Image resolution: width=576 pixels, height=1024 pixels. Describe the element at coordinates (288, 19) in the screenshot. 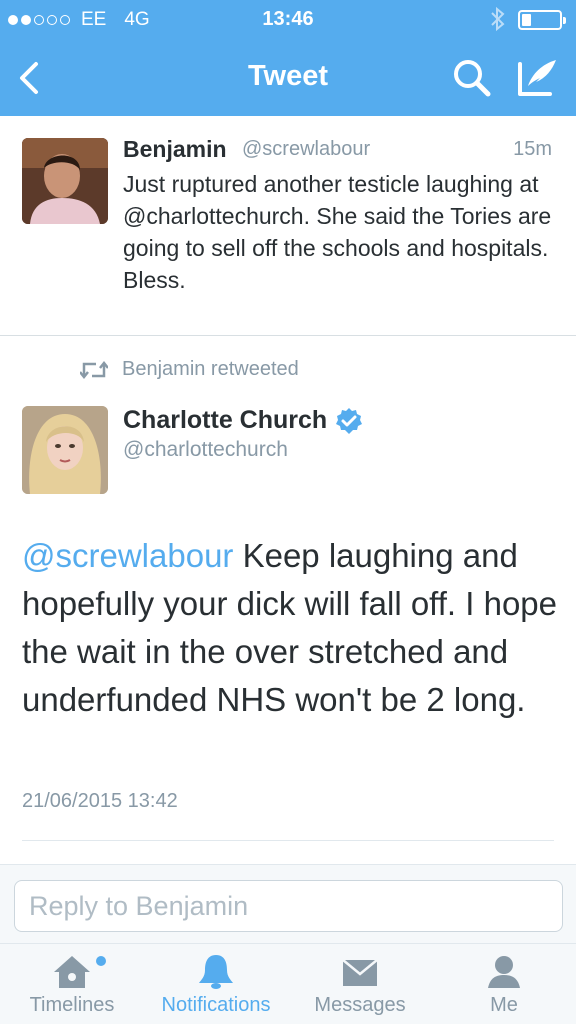

I see `status-bar: EE 4G 13:46` at that location.